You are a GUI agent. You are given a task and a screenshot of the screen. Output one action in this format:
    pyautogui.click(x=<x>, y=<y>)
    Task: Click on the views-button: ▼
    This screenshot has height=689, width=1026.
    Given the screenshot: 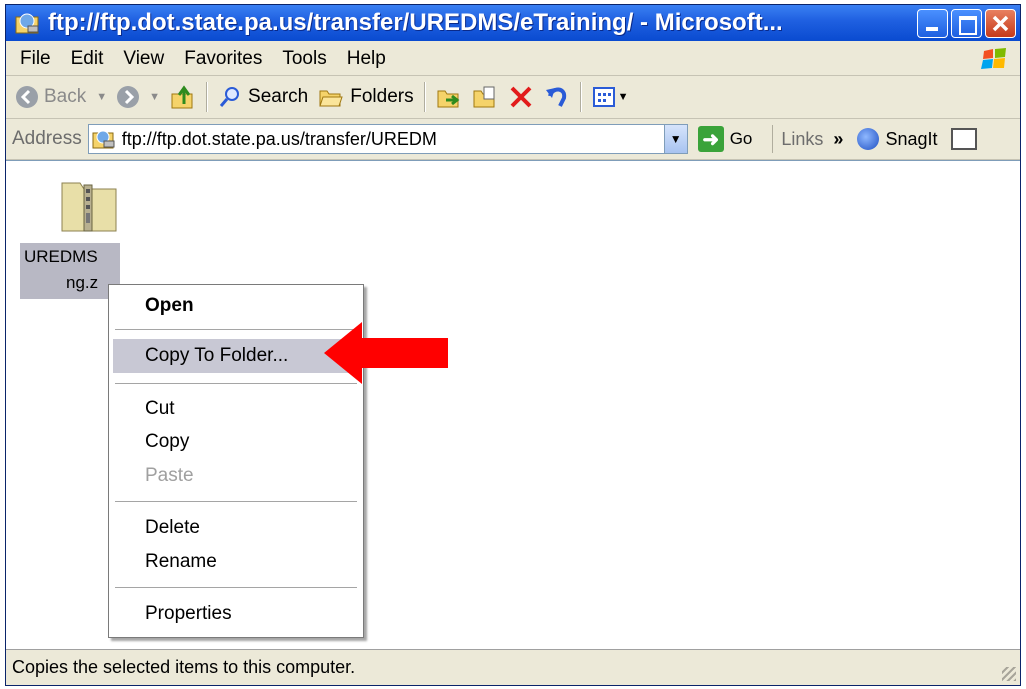 What is the action you would take?
    pyautogui.click(x=610, y=97)
    